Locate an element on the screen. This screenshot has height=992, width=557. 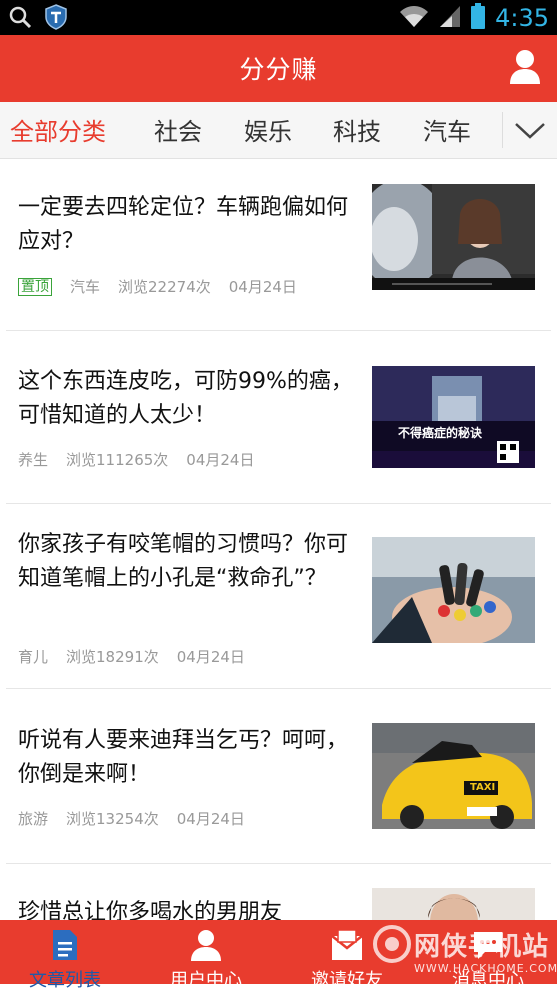
tab-entertainment: 娱乐 is located at coordinates (268, 129).